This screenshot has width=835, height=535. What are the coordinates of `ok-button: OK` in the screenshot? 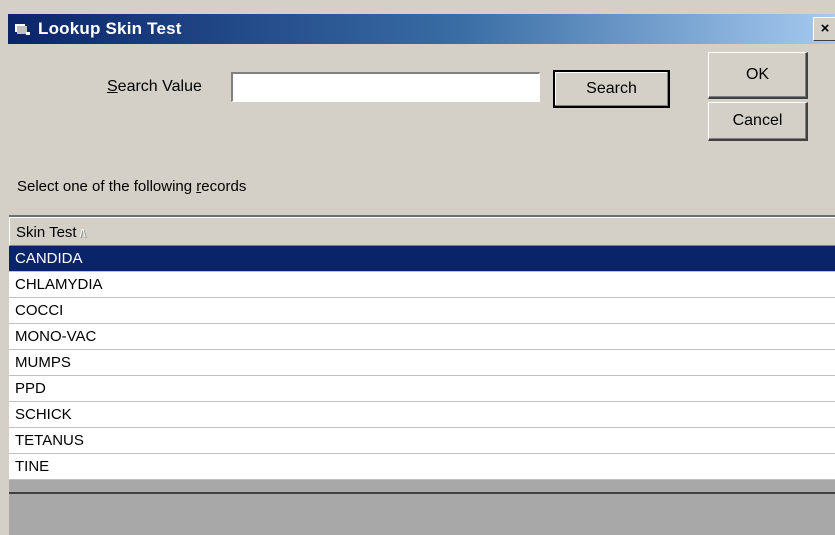 It's located at (758, 75).